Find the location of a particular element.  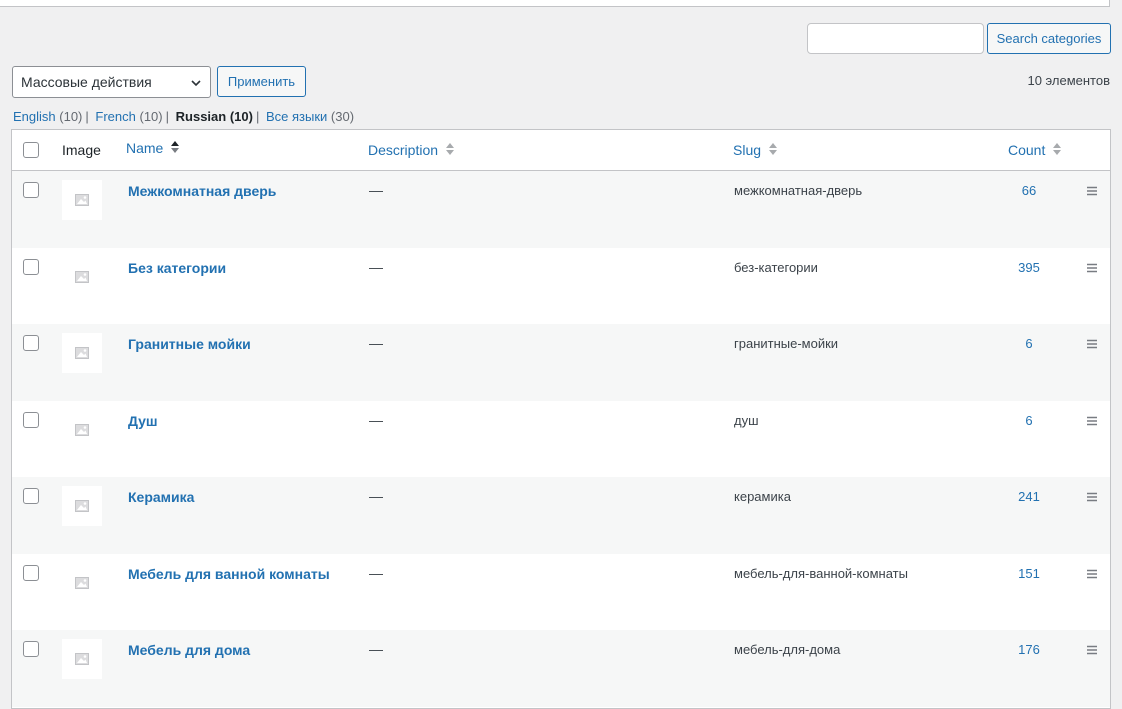

column-slug: Slug is located at coordinates (755, 150).